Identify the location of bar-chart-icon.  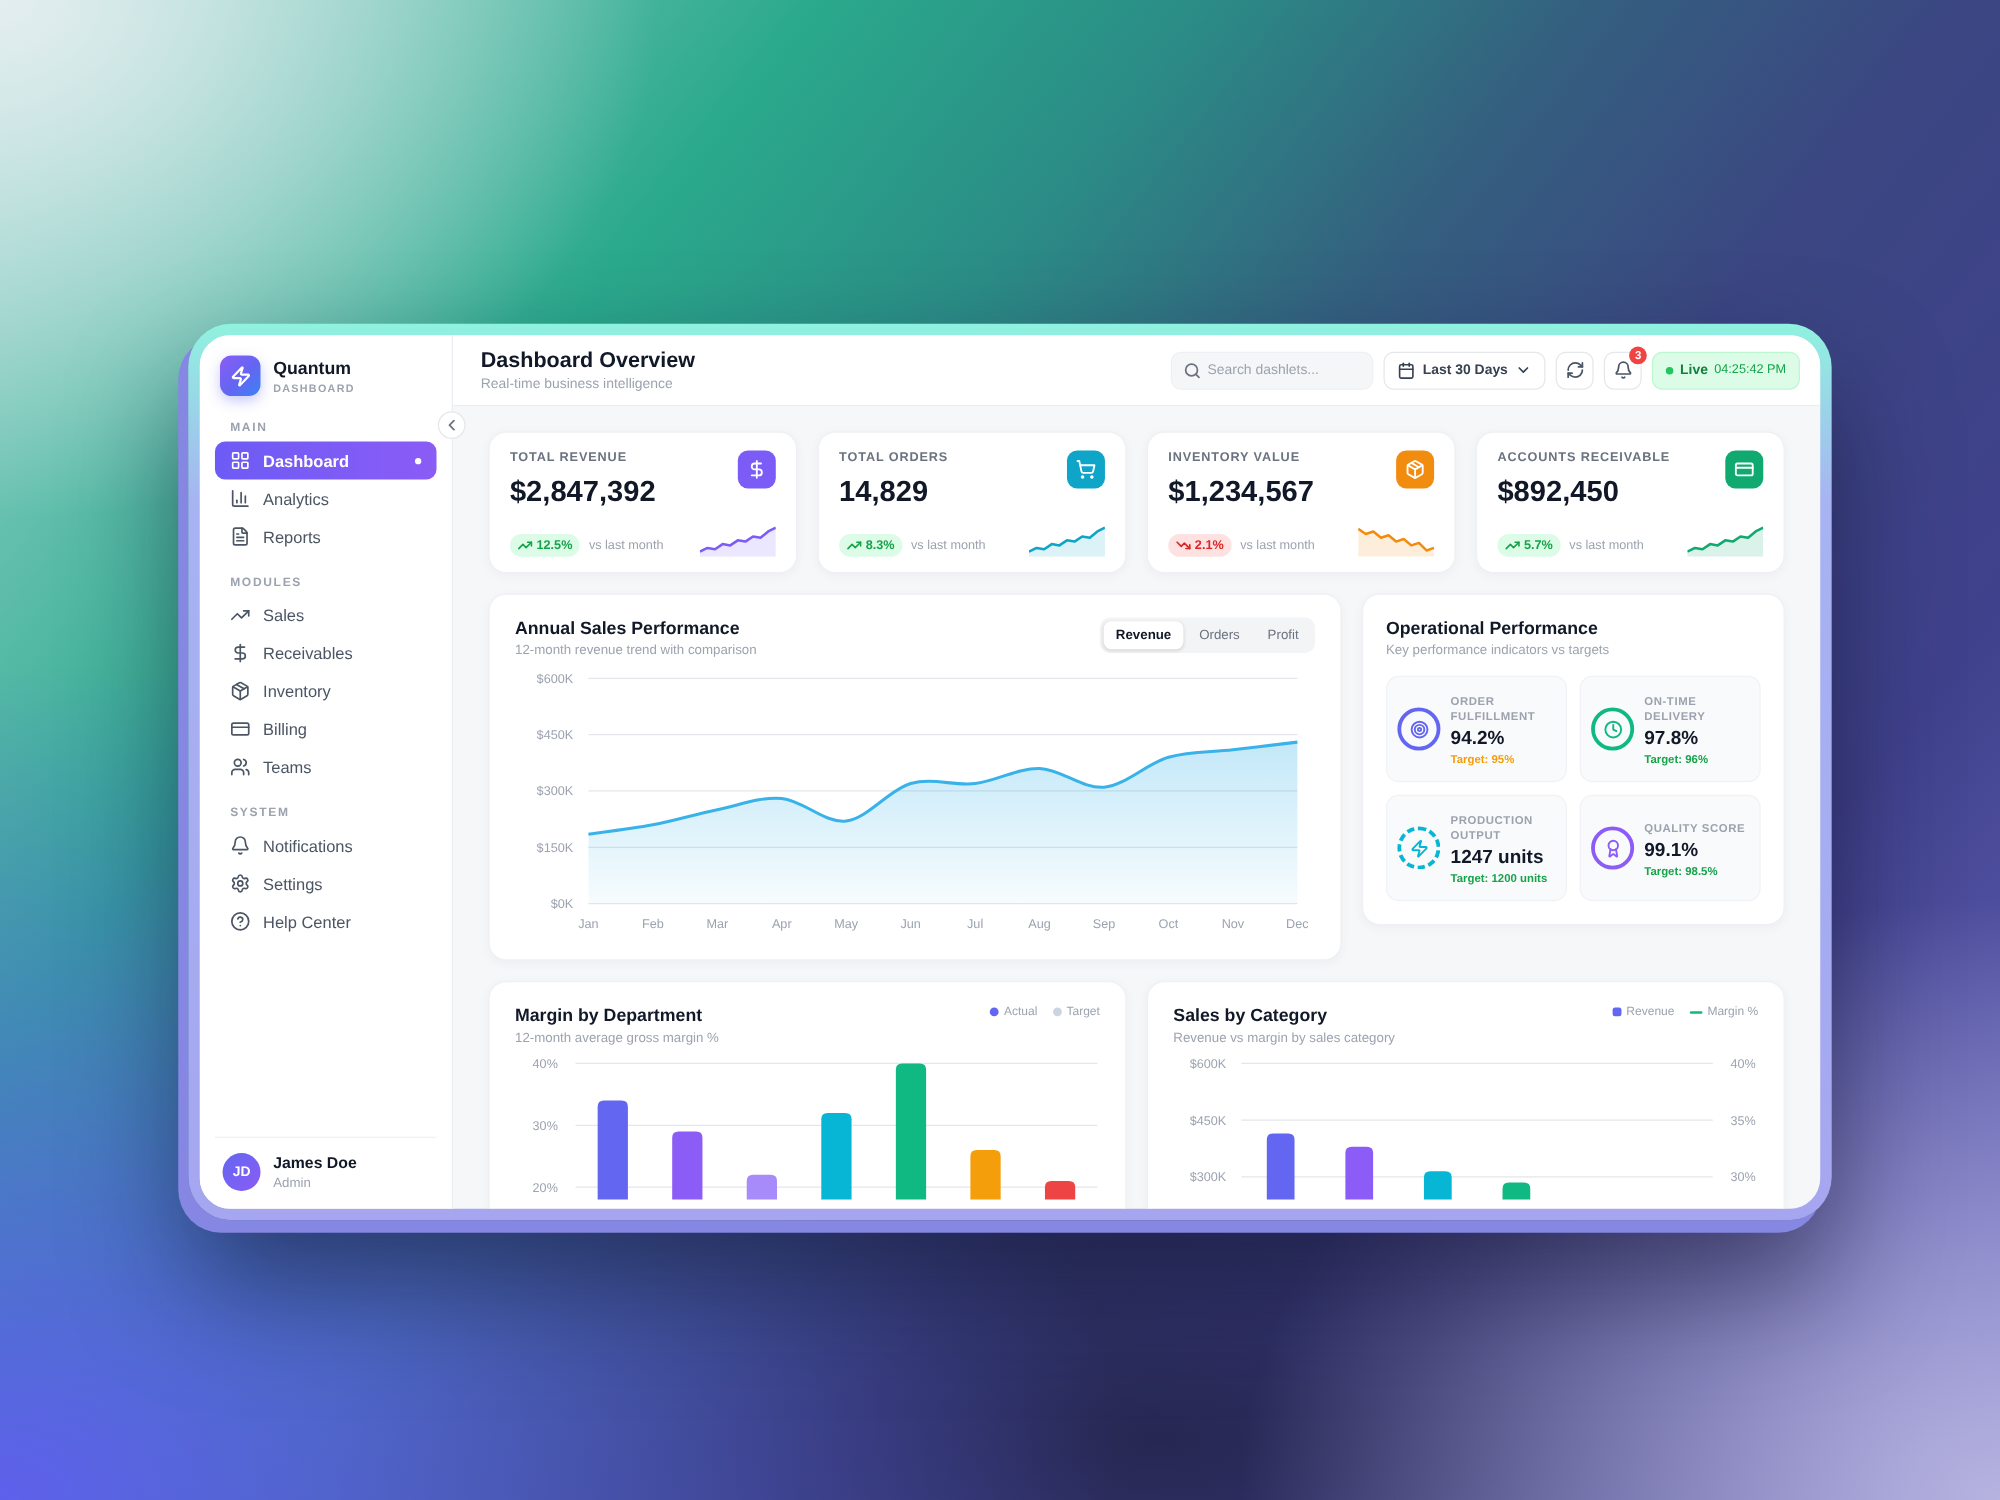
(240, 498).